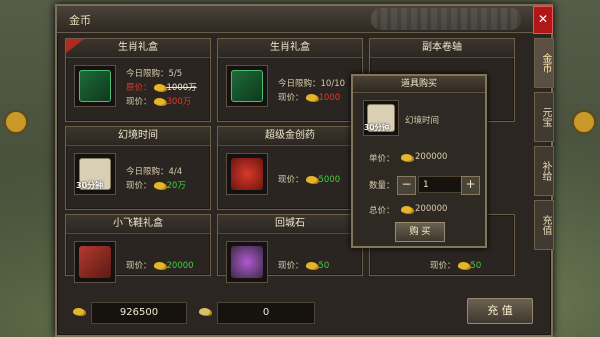 This screenshot has height=337, width=600. I want to click on tab-gold: 金币, so click(544, 63).